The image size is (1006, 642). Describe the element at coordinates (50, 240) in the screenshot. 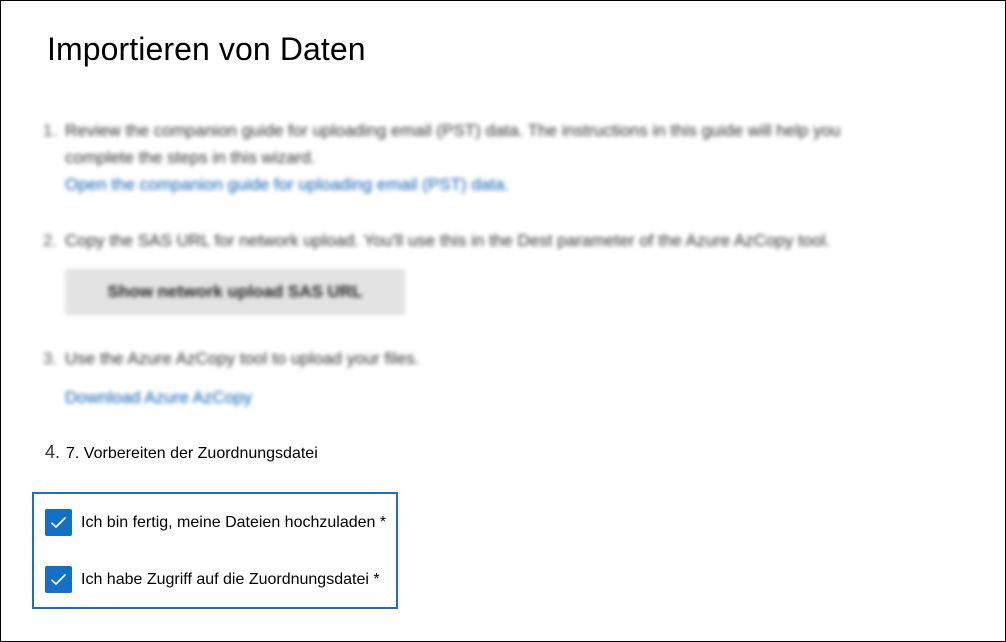

I see `step-2-number: 2.` at that location.